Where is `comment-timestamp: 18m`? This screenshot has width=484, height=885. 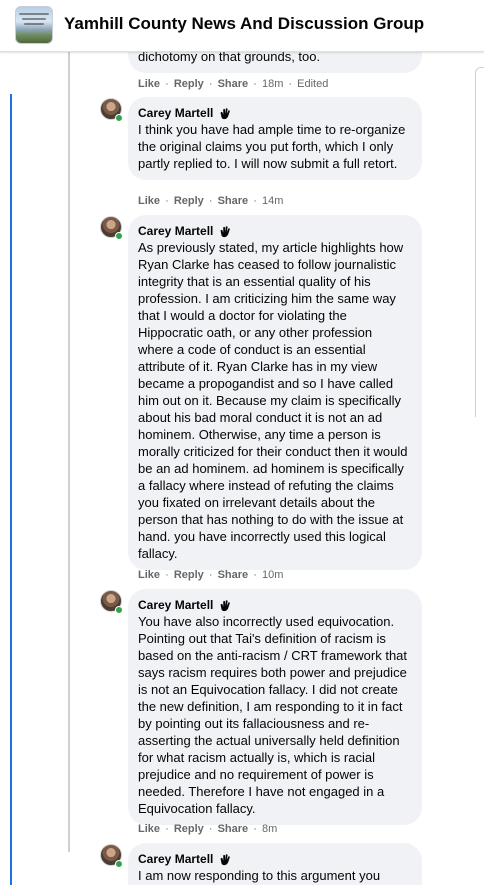
comment-timestamp: 18m is located at coordinates (272, 84).